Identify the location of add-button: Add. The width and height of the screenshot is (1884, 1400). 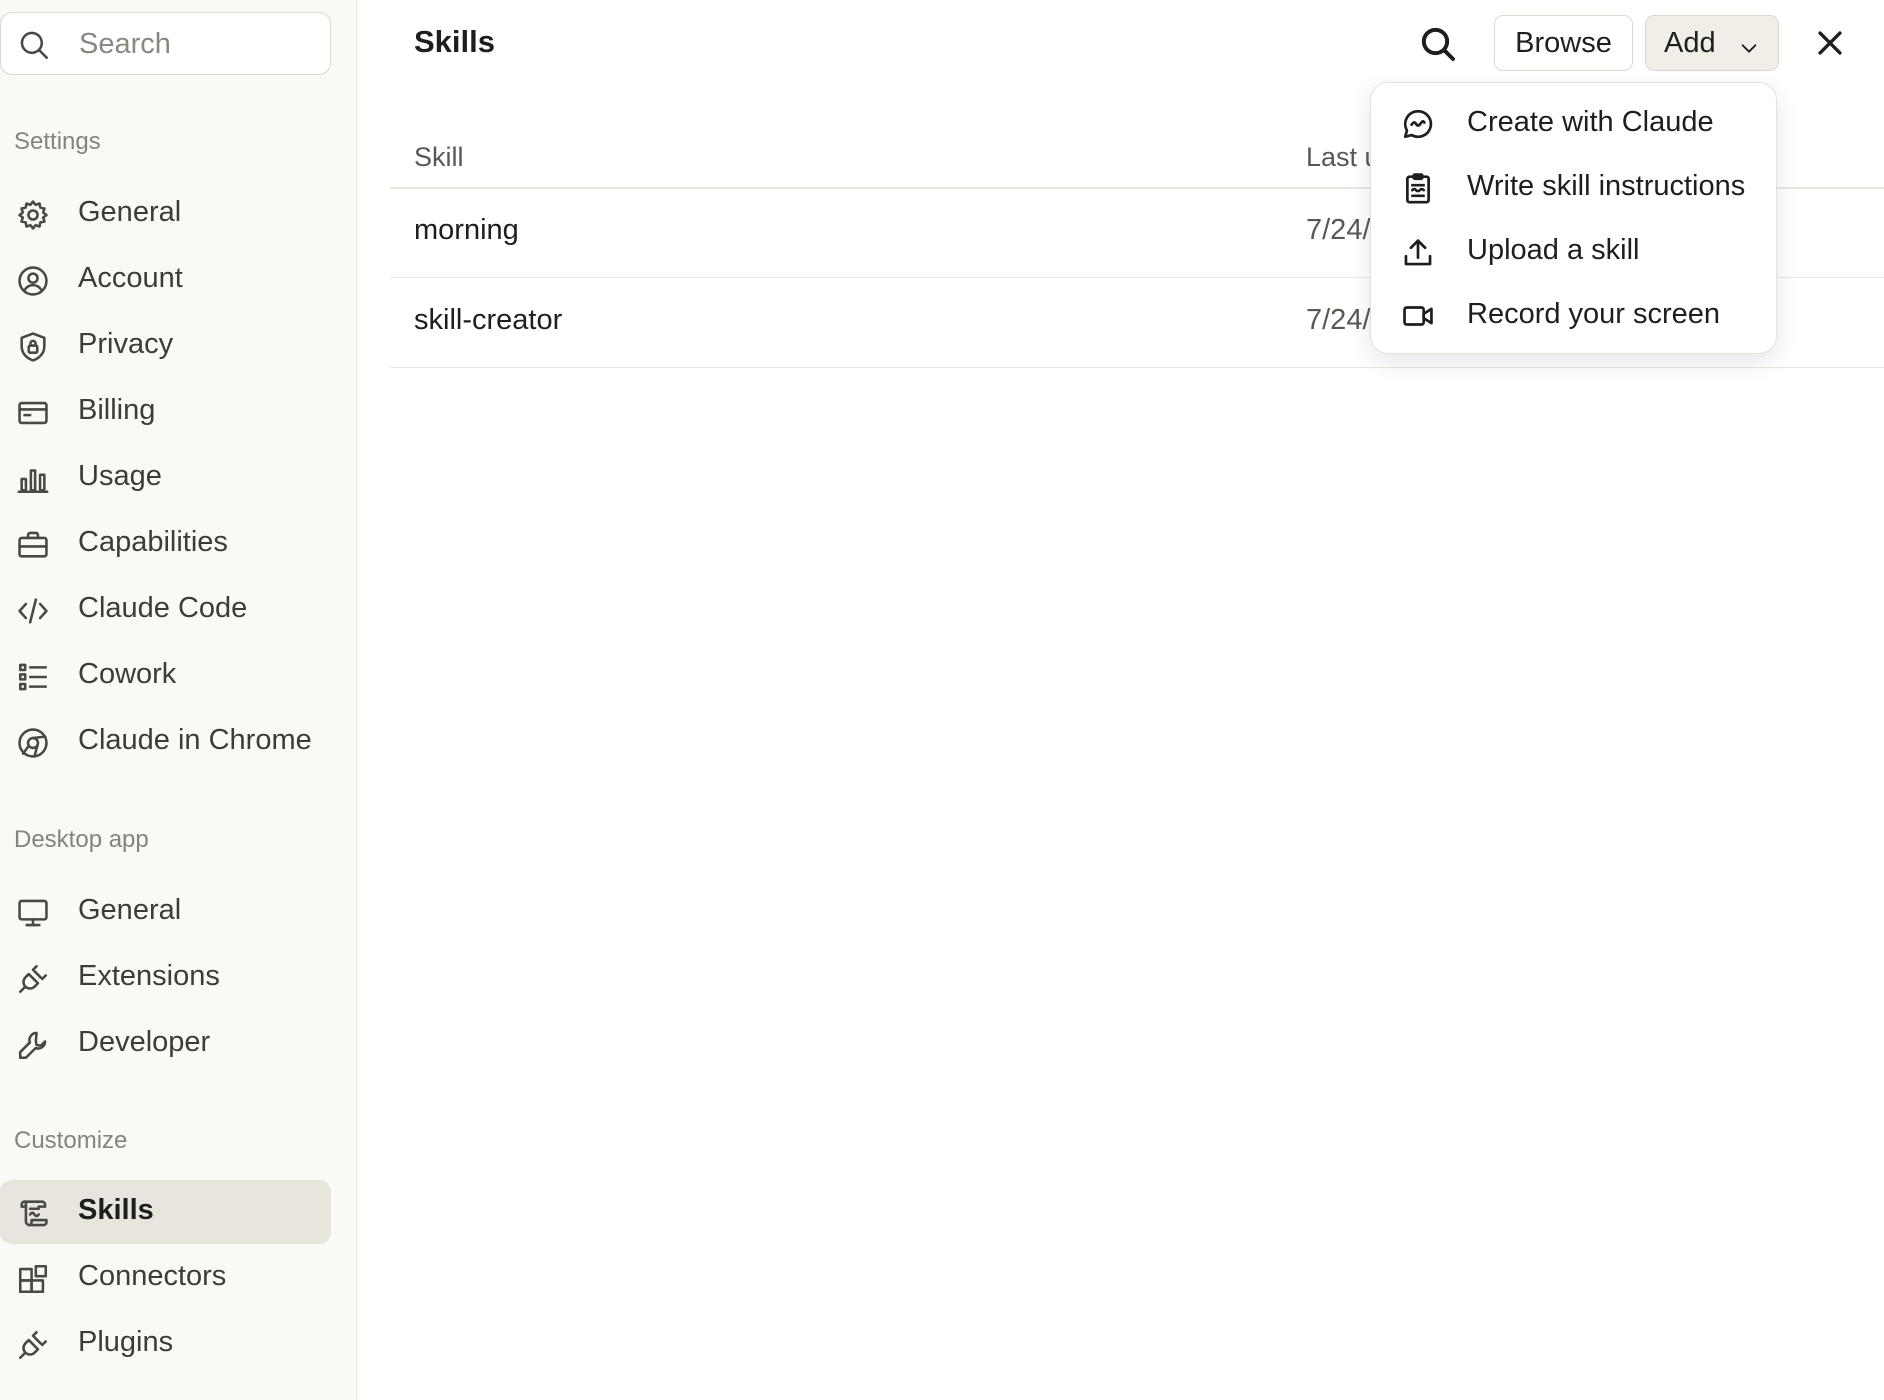
(1712, 43).